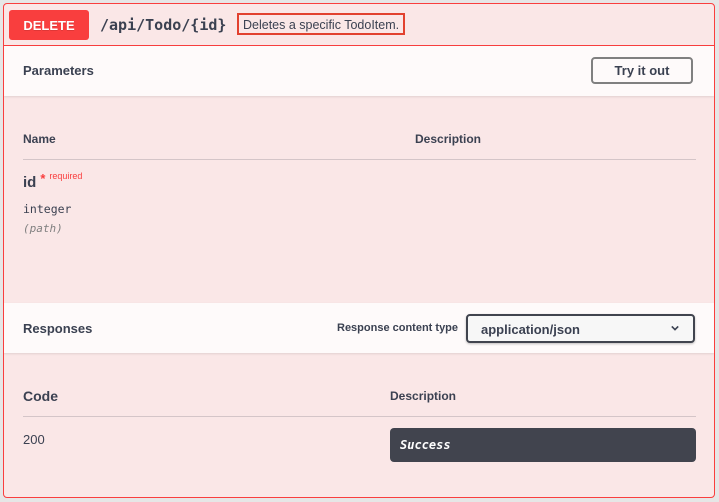  What do you see at coordinates (398, 328) in the screenshot?
I see `response-content-type-label: Response content type` at bounding box center [398, 328].